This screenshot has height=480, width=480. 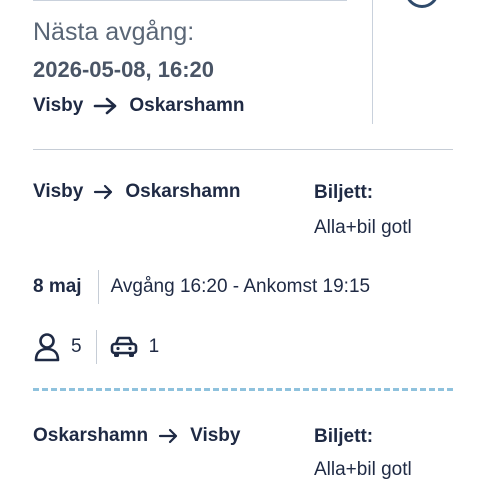 I want to click on section-divider, so click(x=243, y=149).